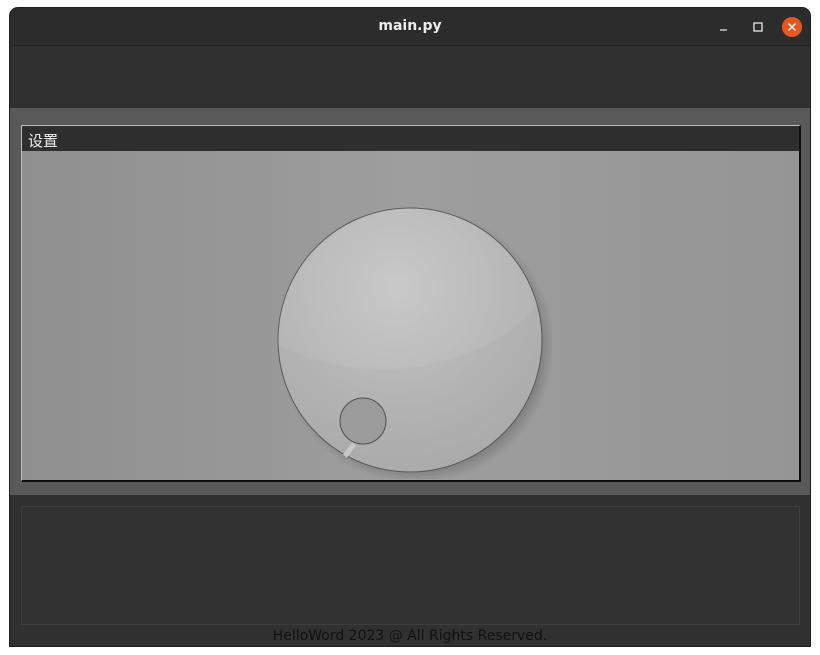 The height and width of the screenshot is (655, 820). I want to click on minimize-icon, so click(723, 30).